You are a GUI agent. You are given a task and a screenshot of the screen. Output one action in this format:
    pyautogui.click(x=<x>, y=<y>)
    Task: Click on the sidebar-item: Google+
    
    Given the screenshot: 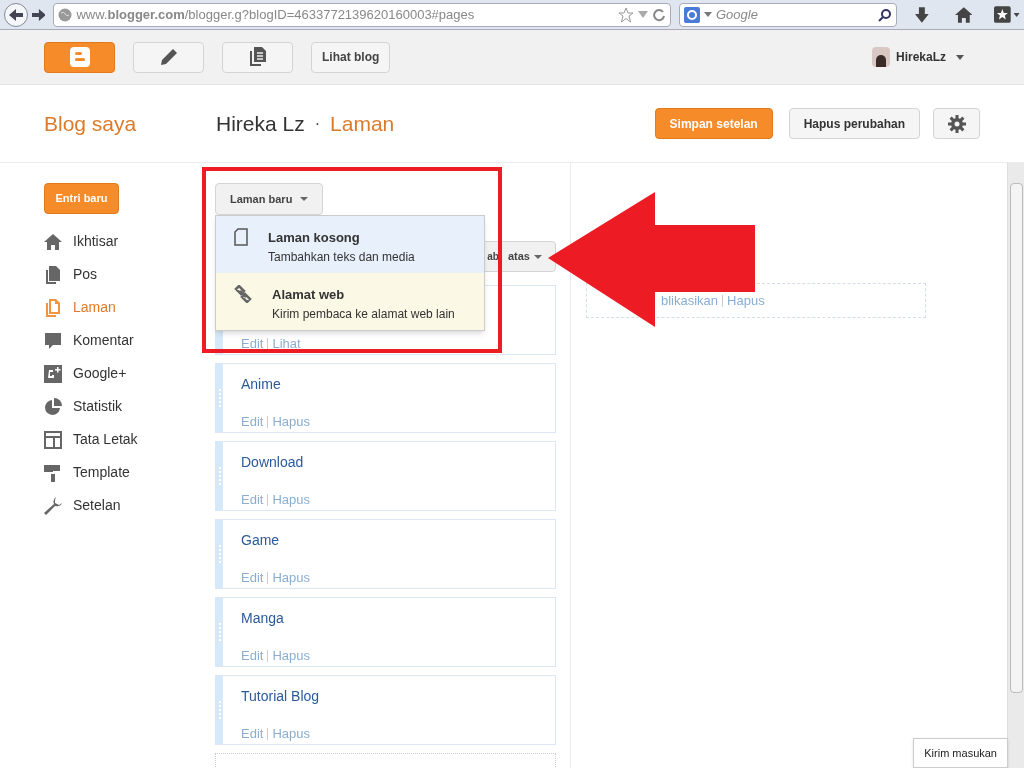 What is the action you would take?
    pyautogui.click(x=129, y=373)
    